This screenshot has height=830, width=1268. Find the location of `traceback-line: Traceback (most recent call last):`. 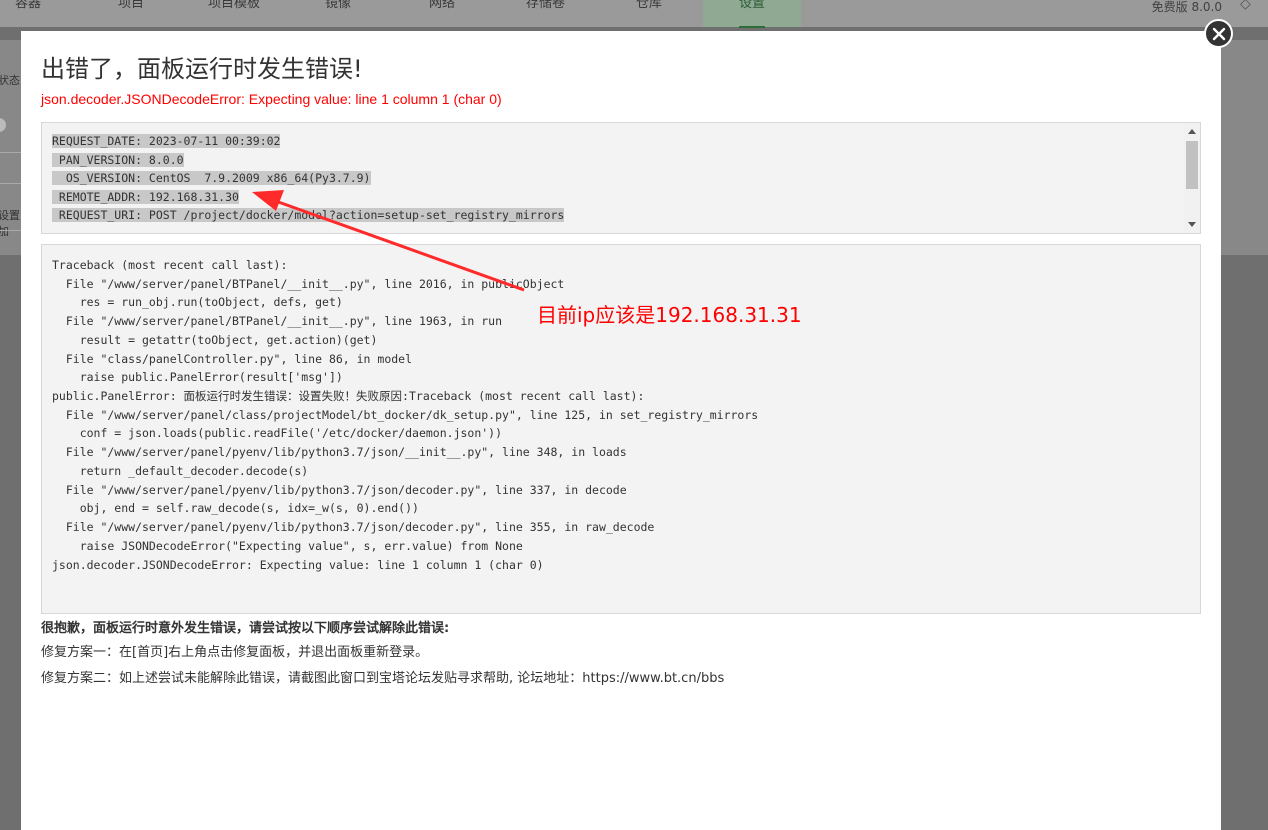

traceback-line: Traceback (most recent call last): is located at coordinates (170, 265).